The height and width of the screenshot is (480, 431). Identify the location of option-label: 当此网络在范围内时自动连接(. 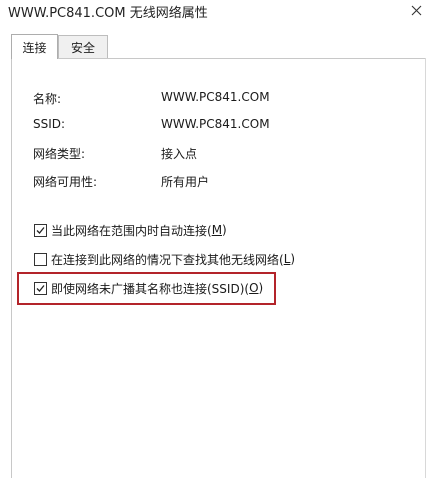
(131, 230).